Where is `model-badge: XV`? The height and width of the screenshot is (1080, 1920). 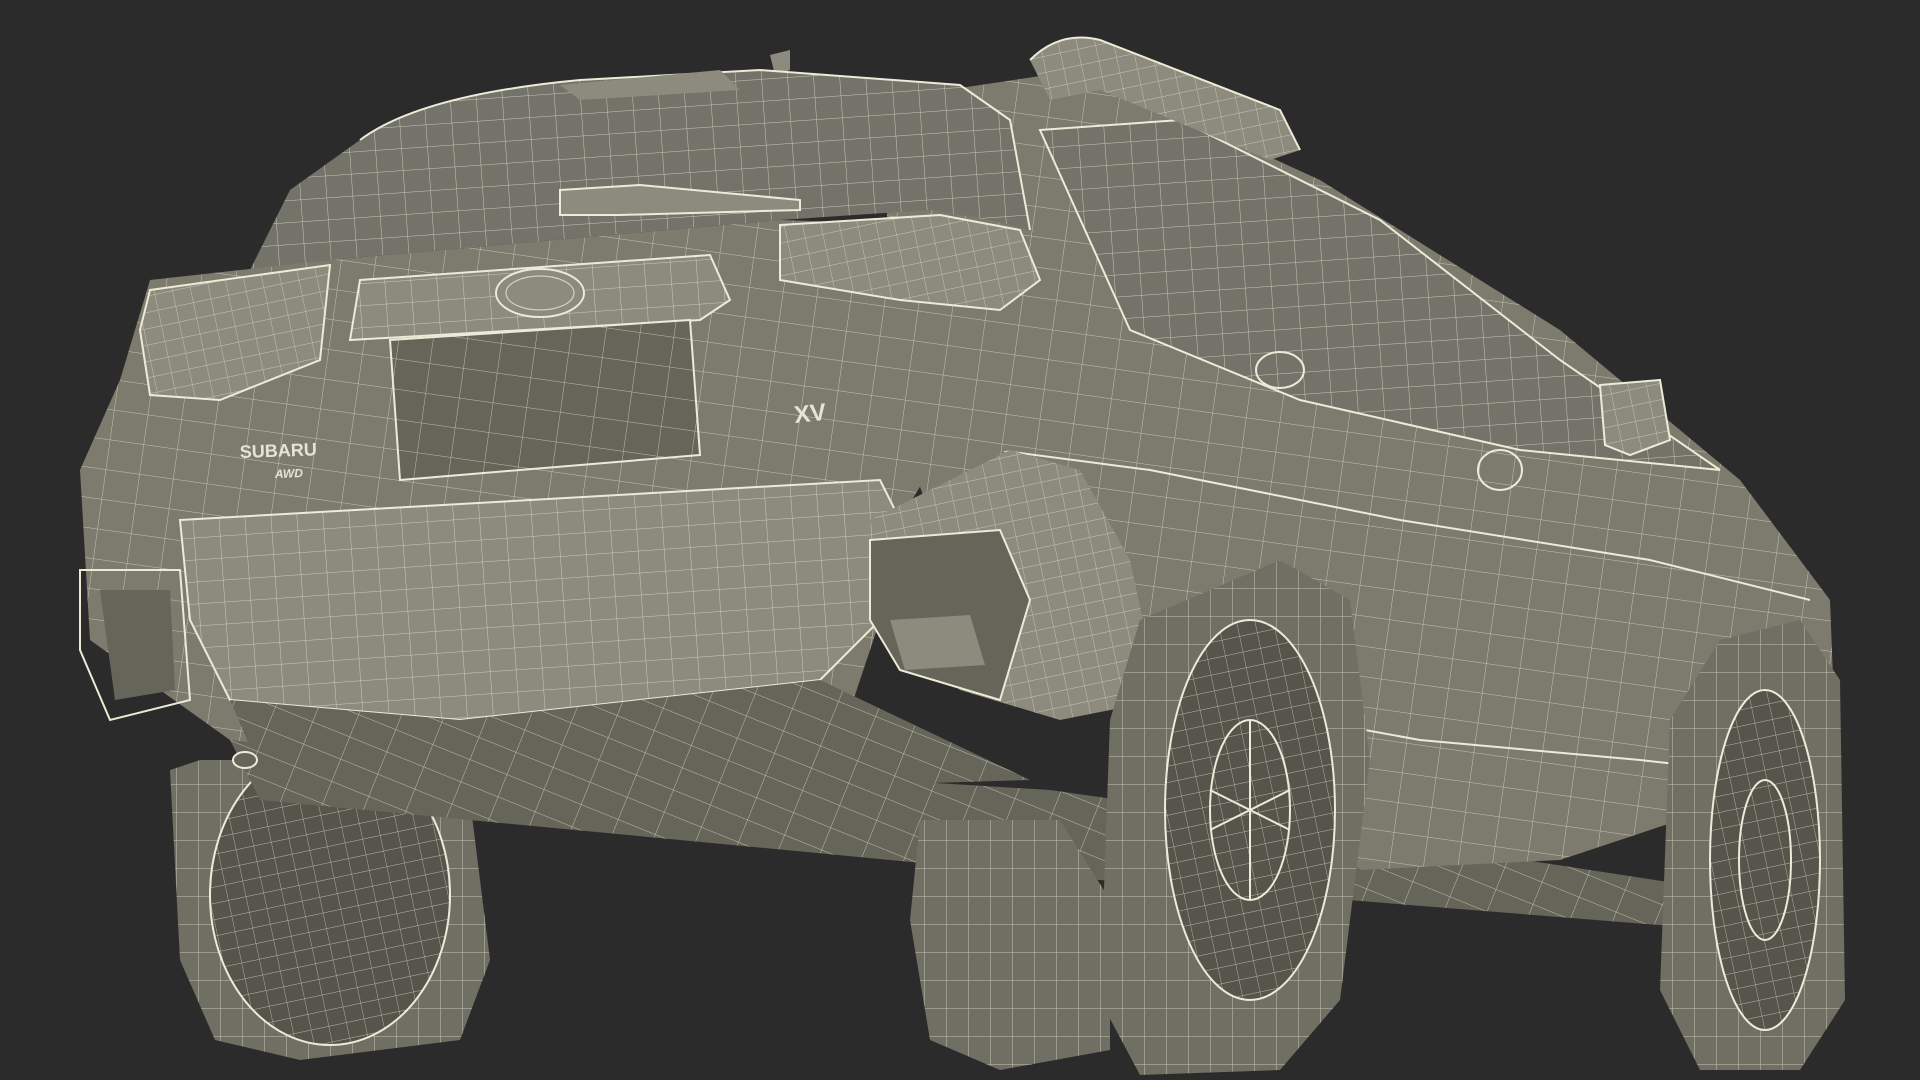
model-badge: XV is located at coordinates (810, 414).